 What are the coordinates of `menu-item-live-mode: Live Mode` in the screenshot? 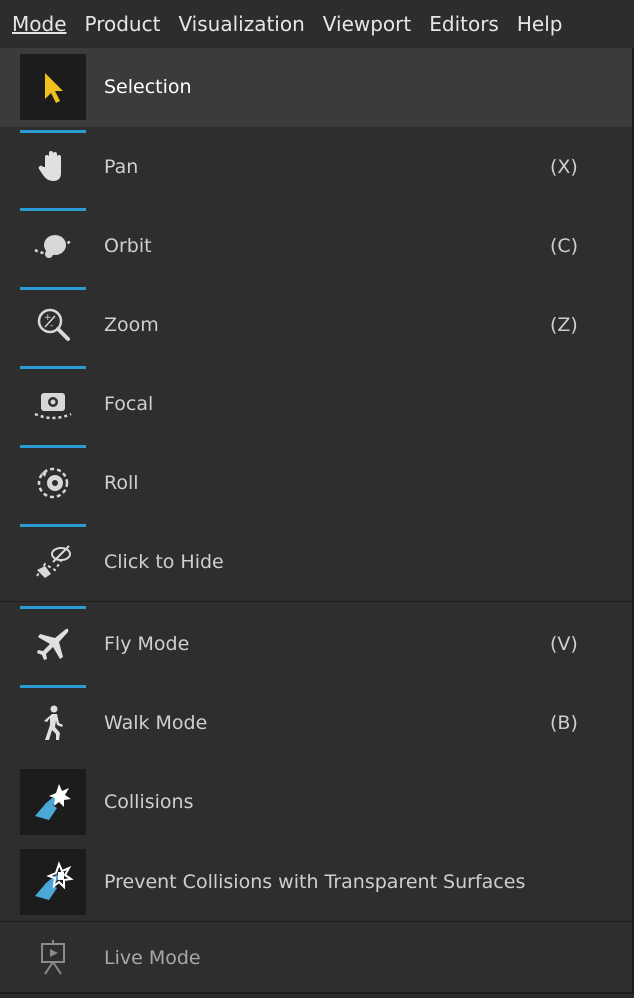 It's located at (316, 958).